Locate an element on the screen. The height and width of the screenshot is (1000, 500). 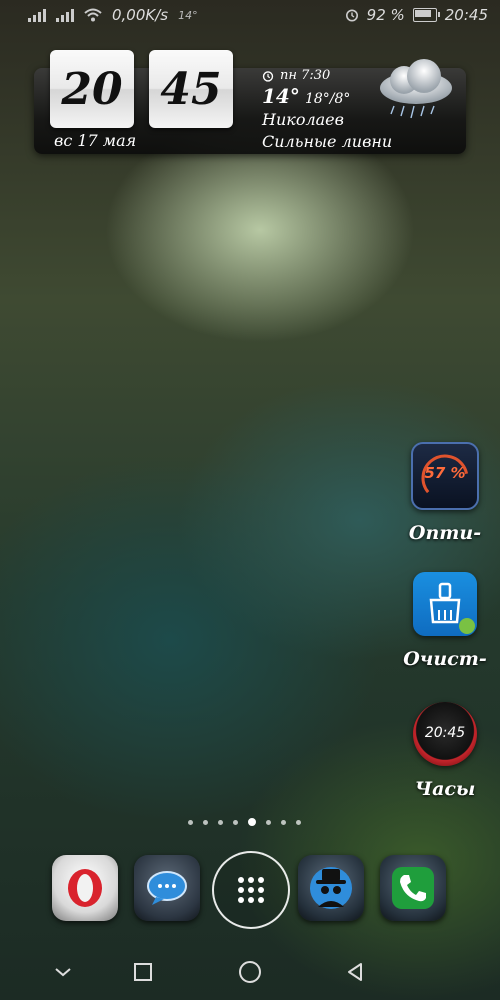
app-drawer-button is located at coordinates (251, 890).